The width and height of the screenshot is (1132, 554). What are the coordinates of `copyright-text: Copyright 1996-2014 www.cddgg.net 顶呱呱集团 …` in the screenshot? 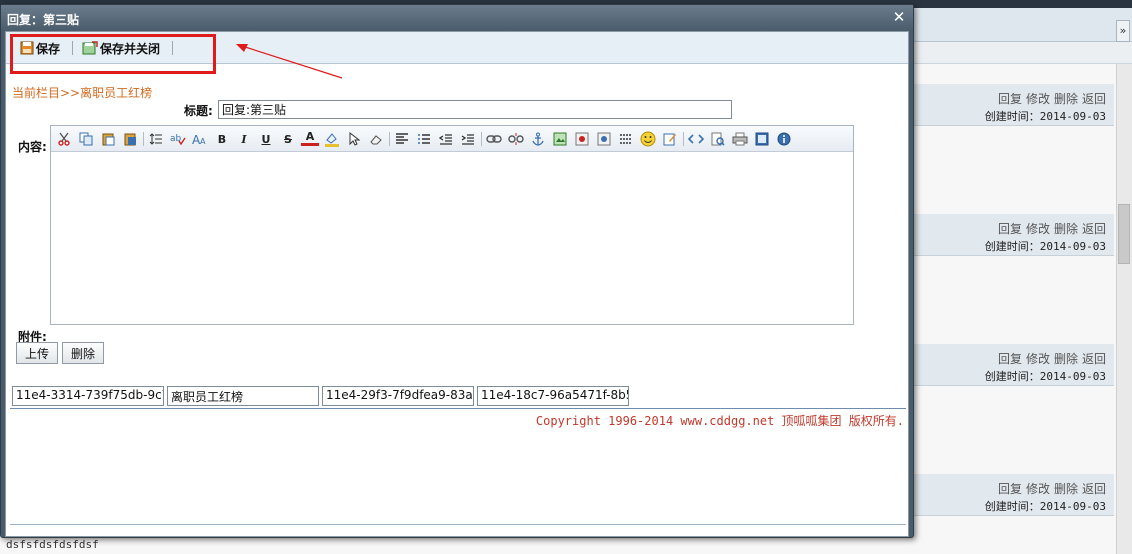 It's located at (719, 421).